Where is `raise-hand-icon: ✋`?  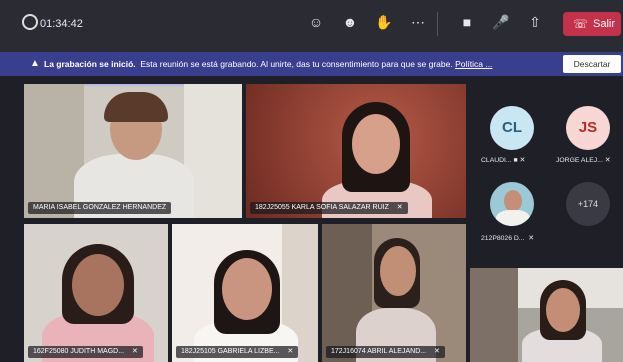 raise-hand-icon: ✋ is located at coordinates (384, 22).